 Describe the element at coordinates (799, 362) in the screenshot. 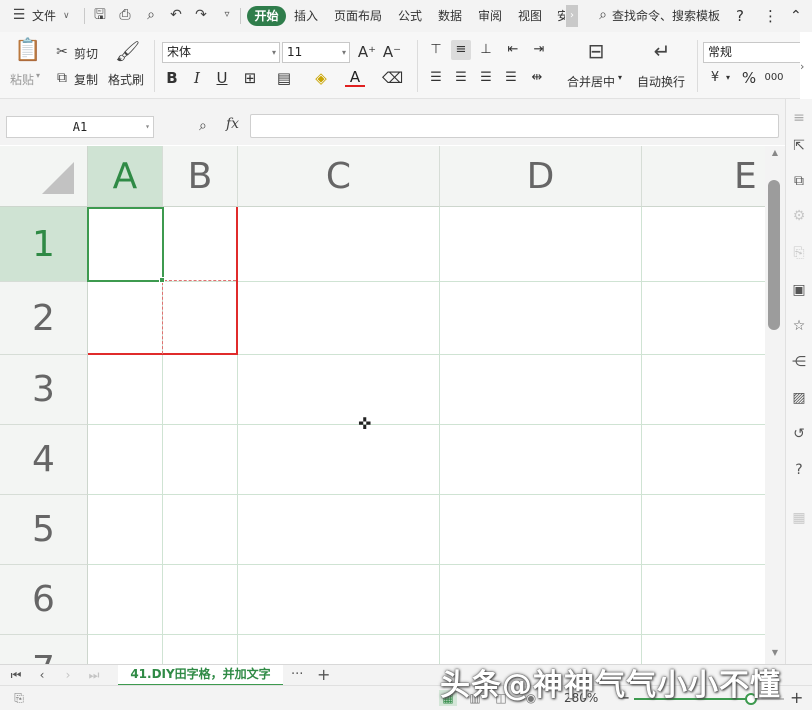

I see `share-icon: ⋲` at that location.